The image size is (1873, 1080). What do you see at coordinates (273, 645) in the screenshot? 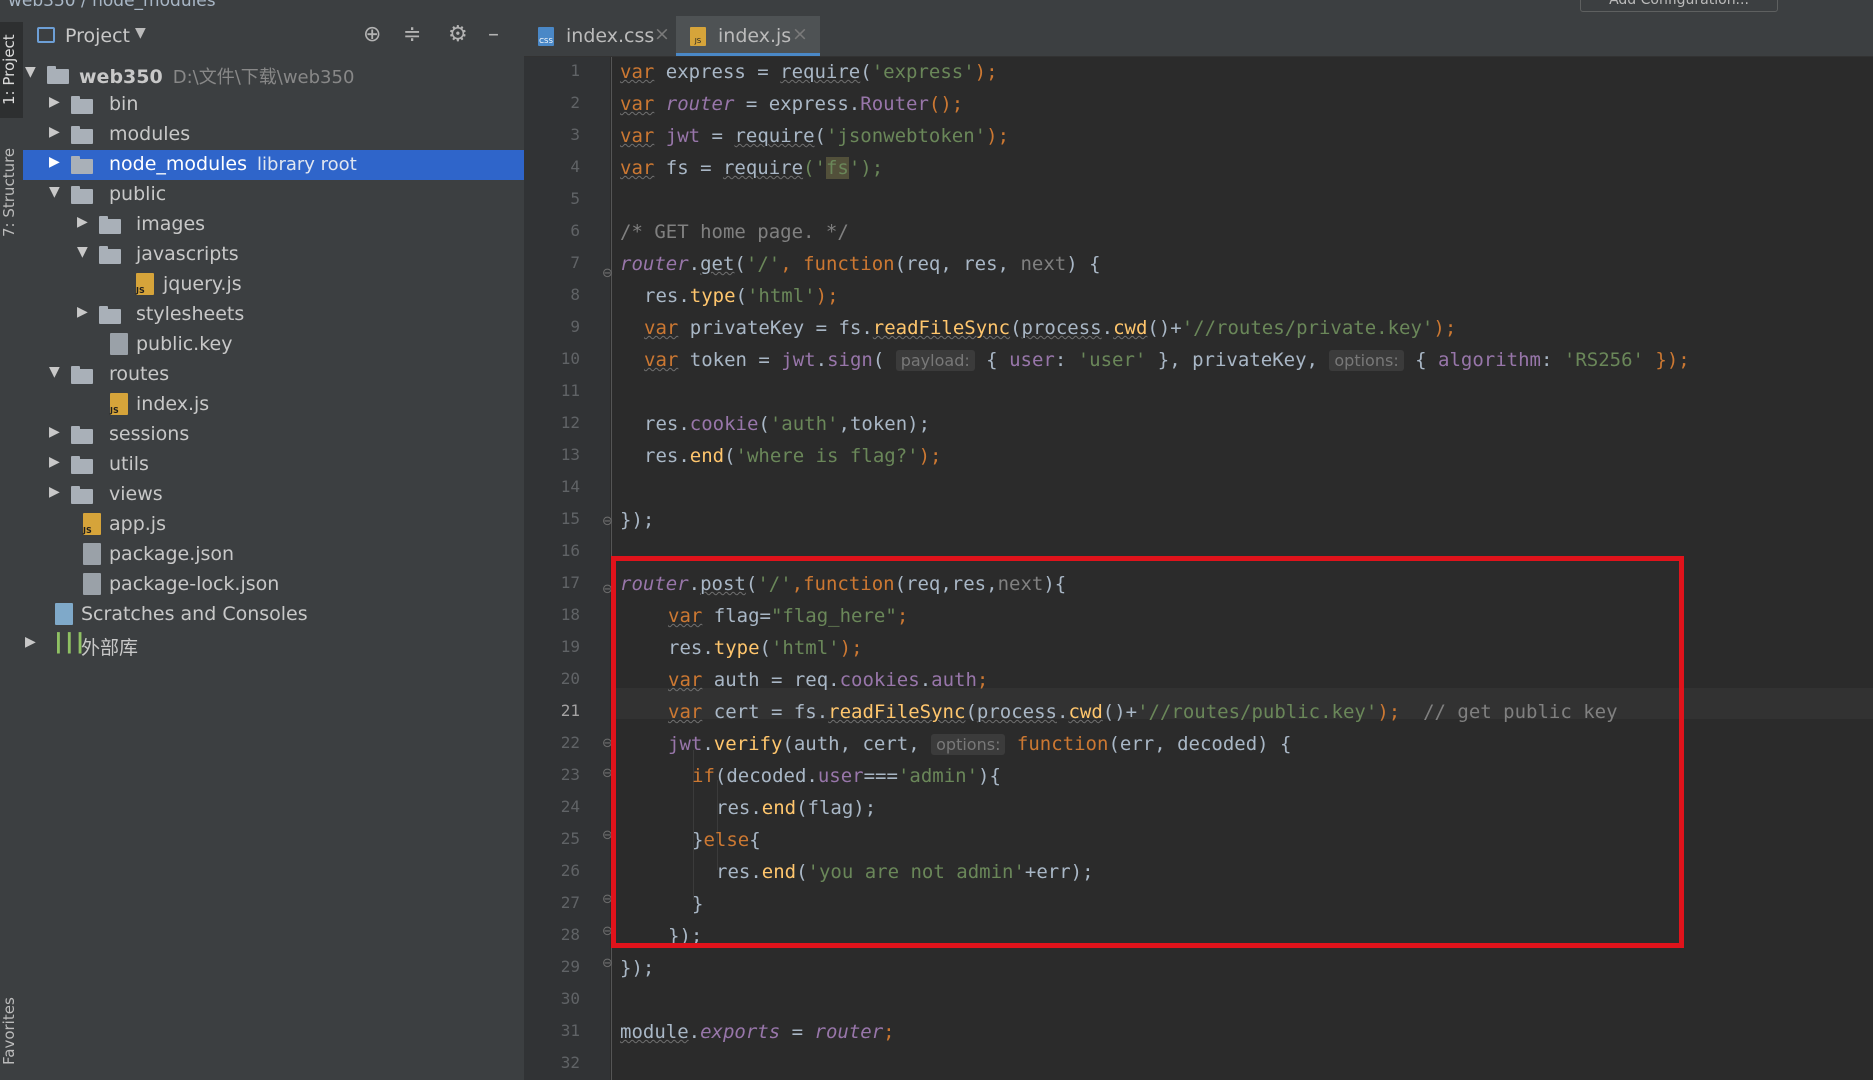
I see `tree-item-external-libraries: ▶ ┃┃┃ 外部库` at bounding box center [273, 645].